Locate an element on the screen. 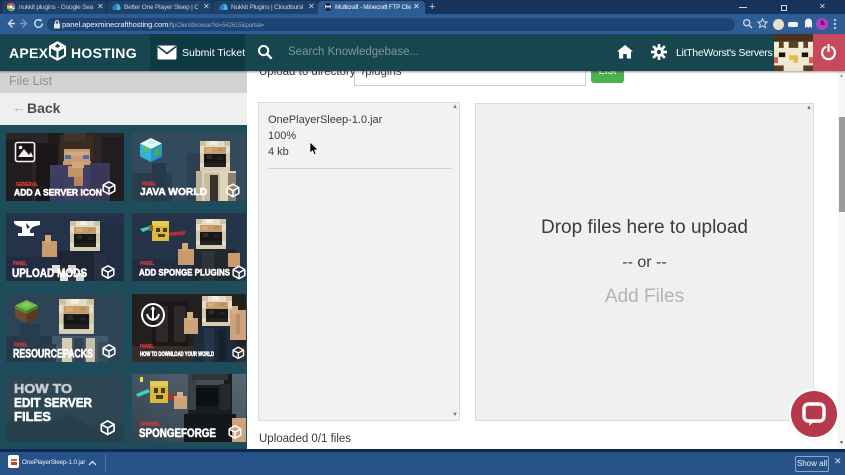  svg-text: CHANNEL is located at coordinates (150, 425).